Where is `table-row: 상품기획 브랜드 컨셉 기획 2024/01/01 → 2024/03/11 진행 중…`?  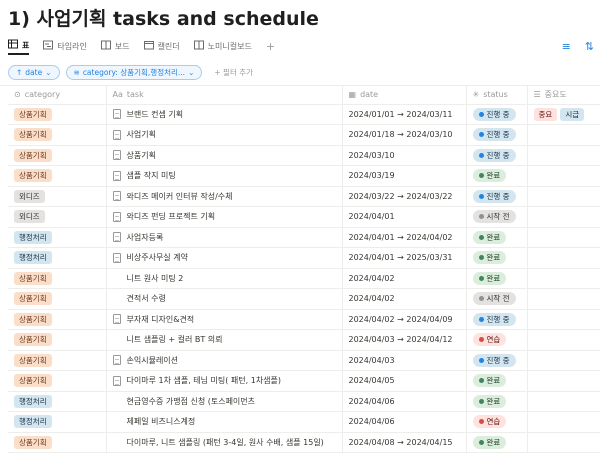
table-row: 상품기획 브랜드 컨셉 기획 2024/01/01 → 2024/03/11 진행 중… is located at coordinates (304, 114).